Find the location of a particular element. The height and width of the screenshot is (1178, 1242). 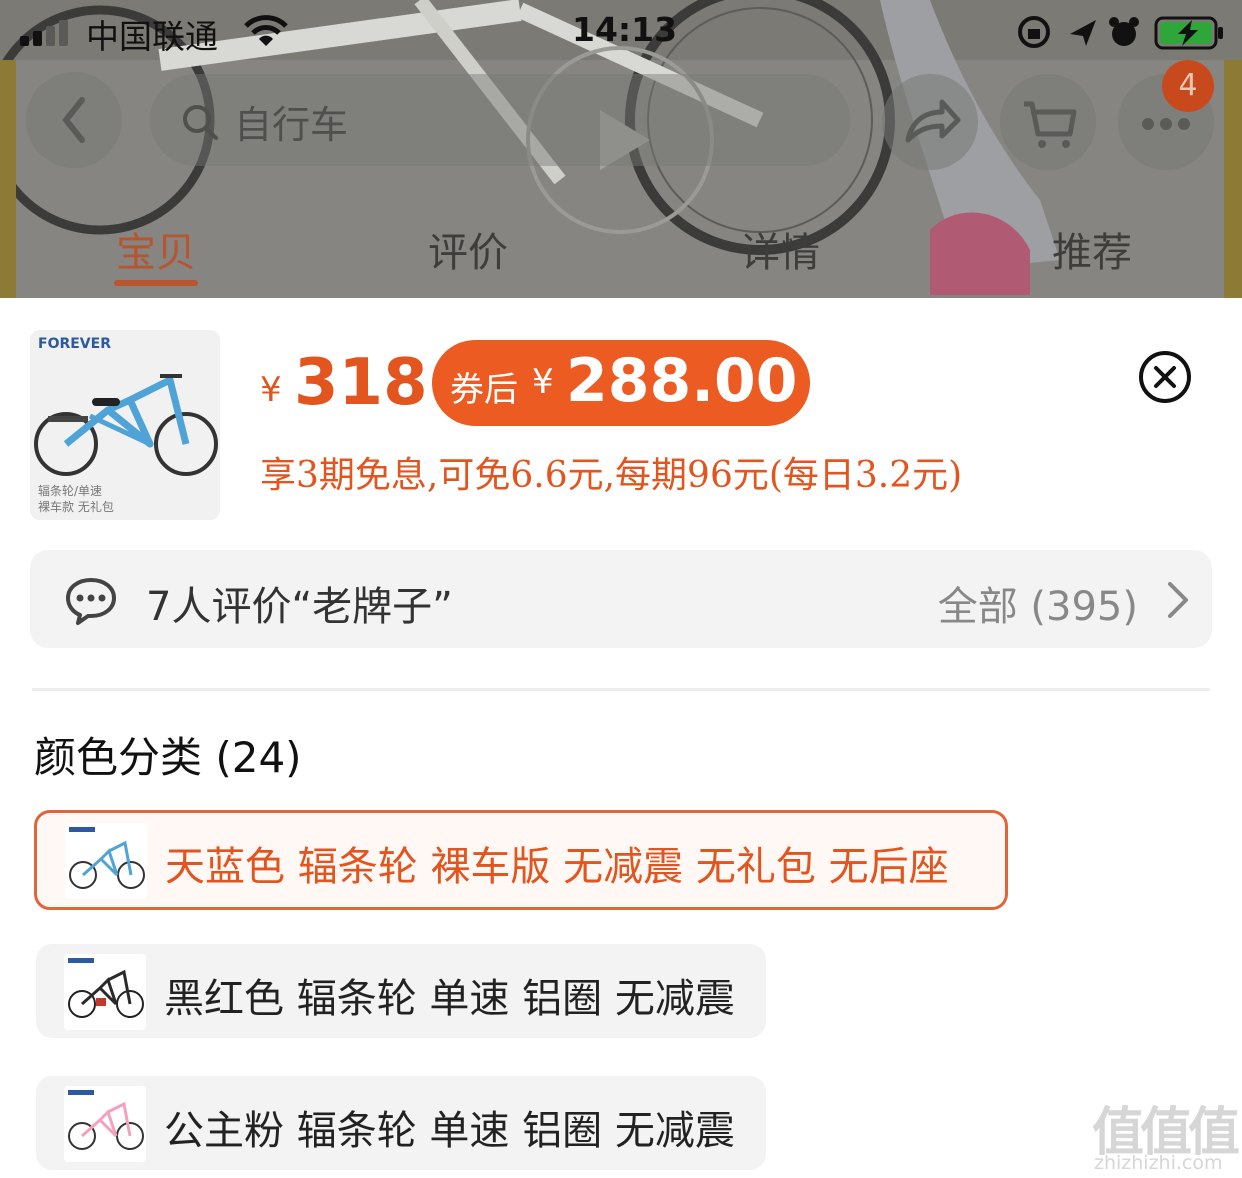

thumbnail-caption: 裸车款 无礼包 is located at coordinates (76, 507).